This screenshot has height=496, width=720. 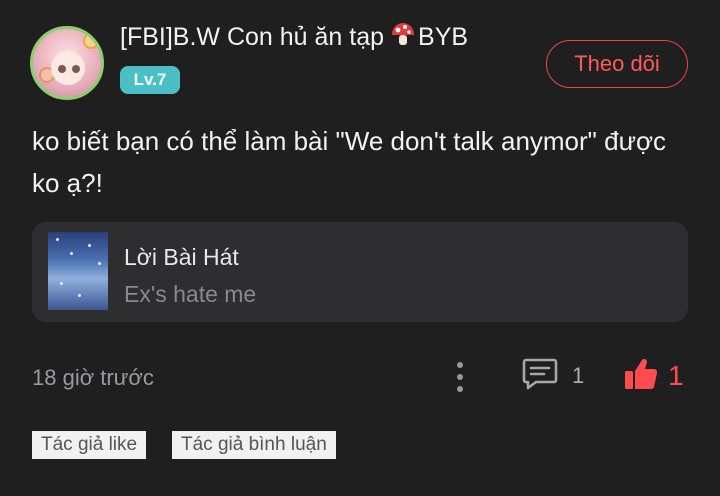 What do you see at coordinates (67, 63) in the screenshot?
I see `author-avatar` at bounding box center [67, 63].